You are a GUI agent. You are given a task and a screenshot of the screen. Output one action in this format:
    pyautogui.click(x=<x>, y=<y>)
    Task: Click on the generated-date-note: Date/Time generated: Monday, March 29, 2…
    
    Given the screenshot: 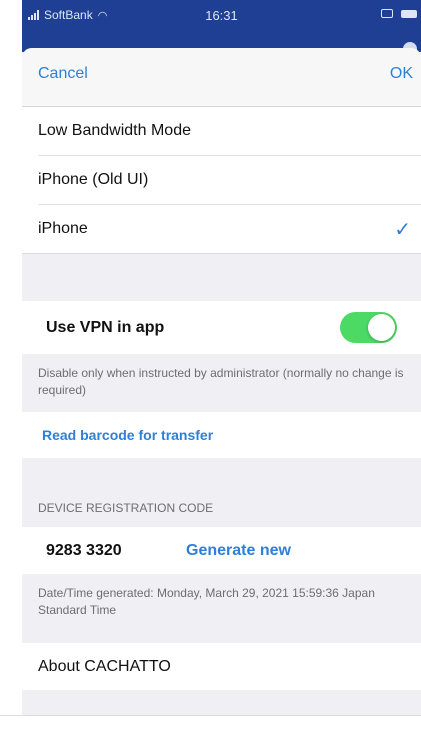 What is the action you would take?
    pyautogui.click(x=206, y=601)
    